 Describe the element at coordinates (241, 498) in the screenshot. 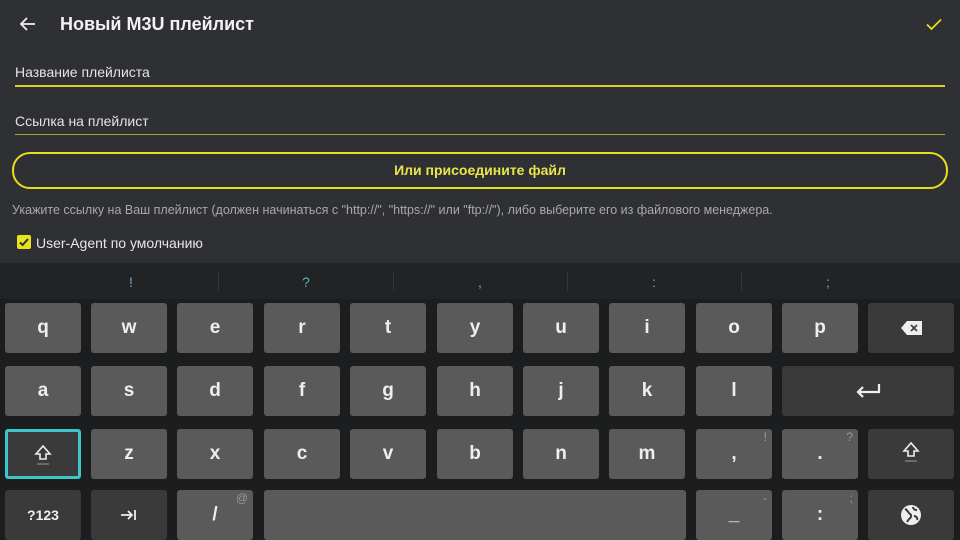

I see `key-slash-hint: @` at that location.